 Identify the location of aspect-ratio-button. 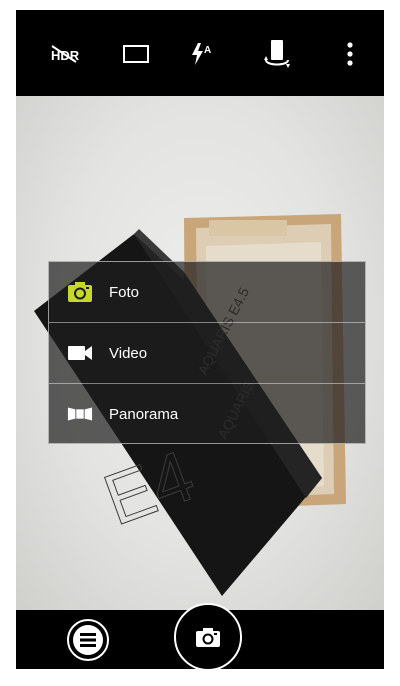
(136, 54).